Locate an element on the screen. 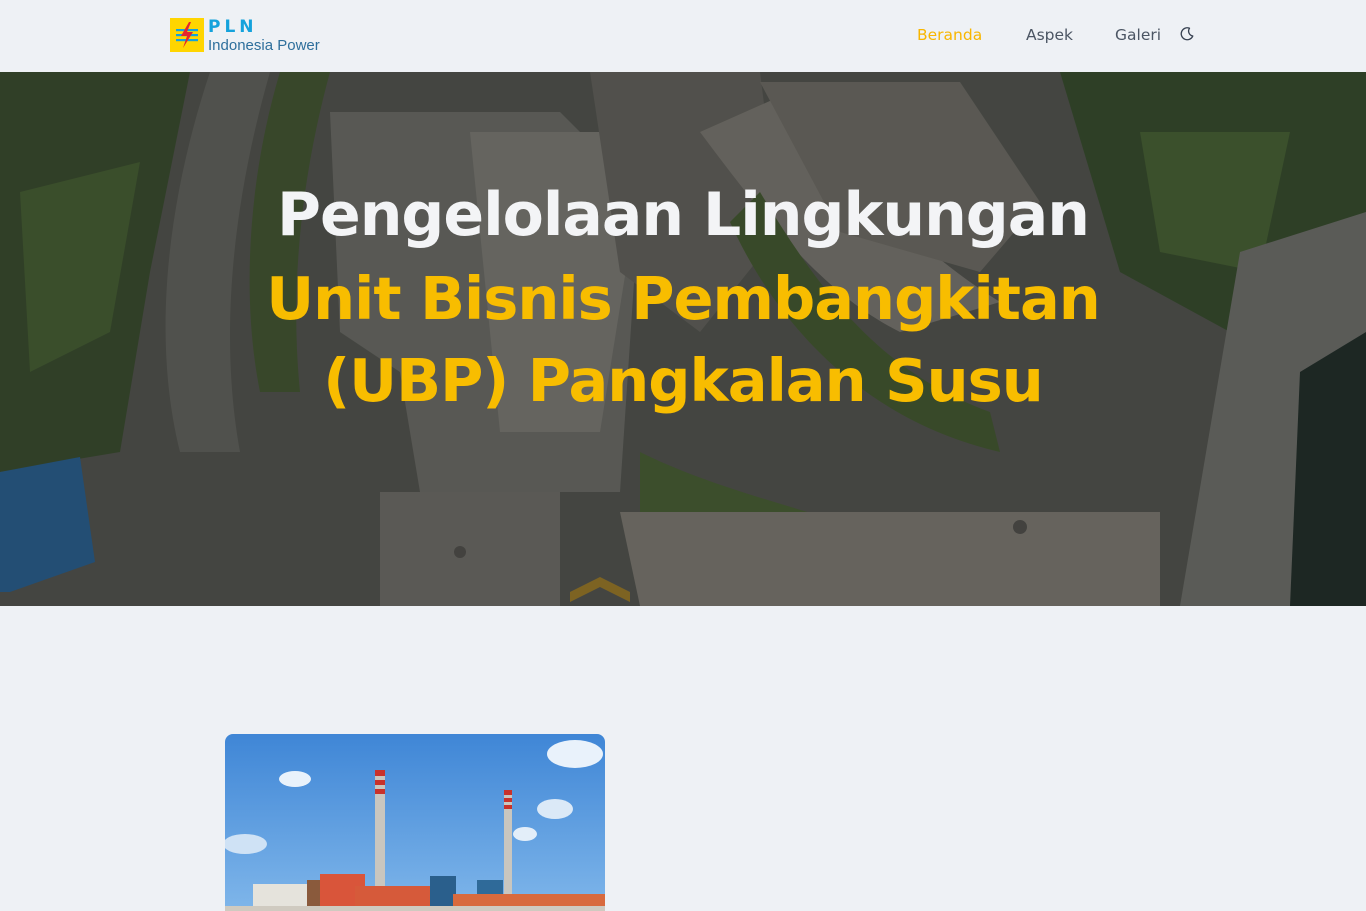  hero-title-line-1: Pengelolaan Lingkungan is located at coordinates (683, 215).